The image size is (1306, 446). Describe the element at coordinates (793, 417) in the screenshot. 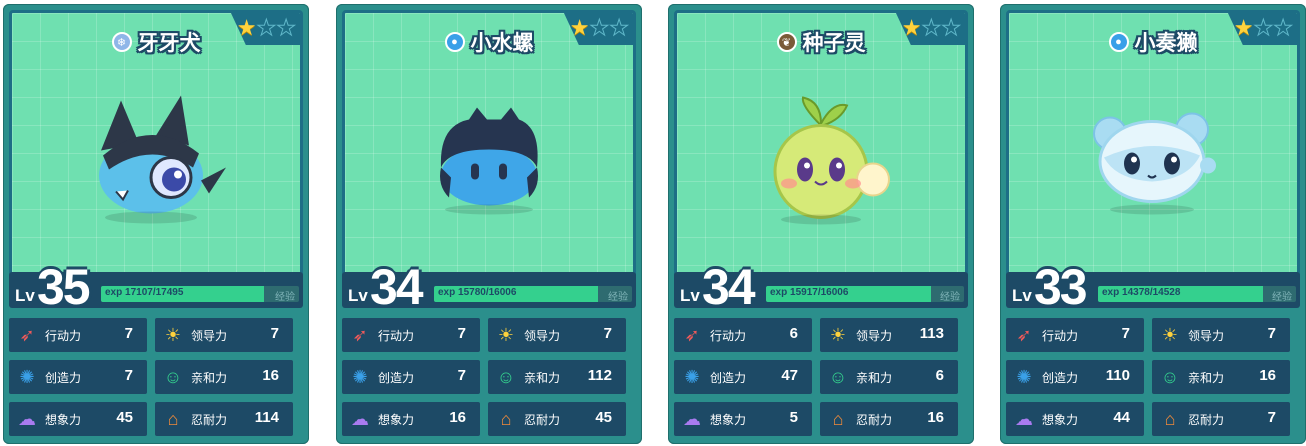

I see `stat-value: 5` at that location.